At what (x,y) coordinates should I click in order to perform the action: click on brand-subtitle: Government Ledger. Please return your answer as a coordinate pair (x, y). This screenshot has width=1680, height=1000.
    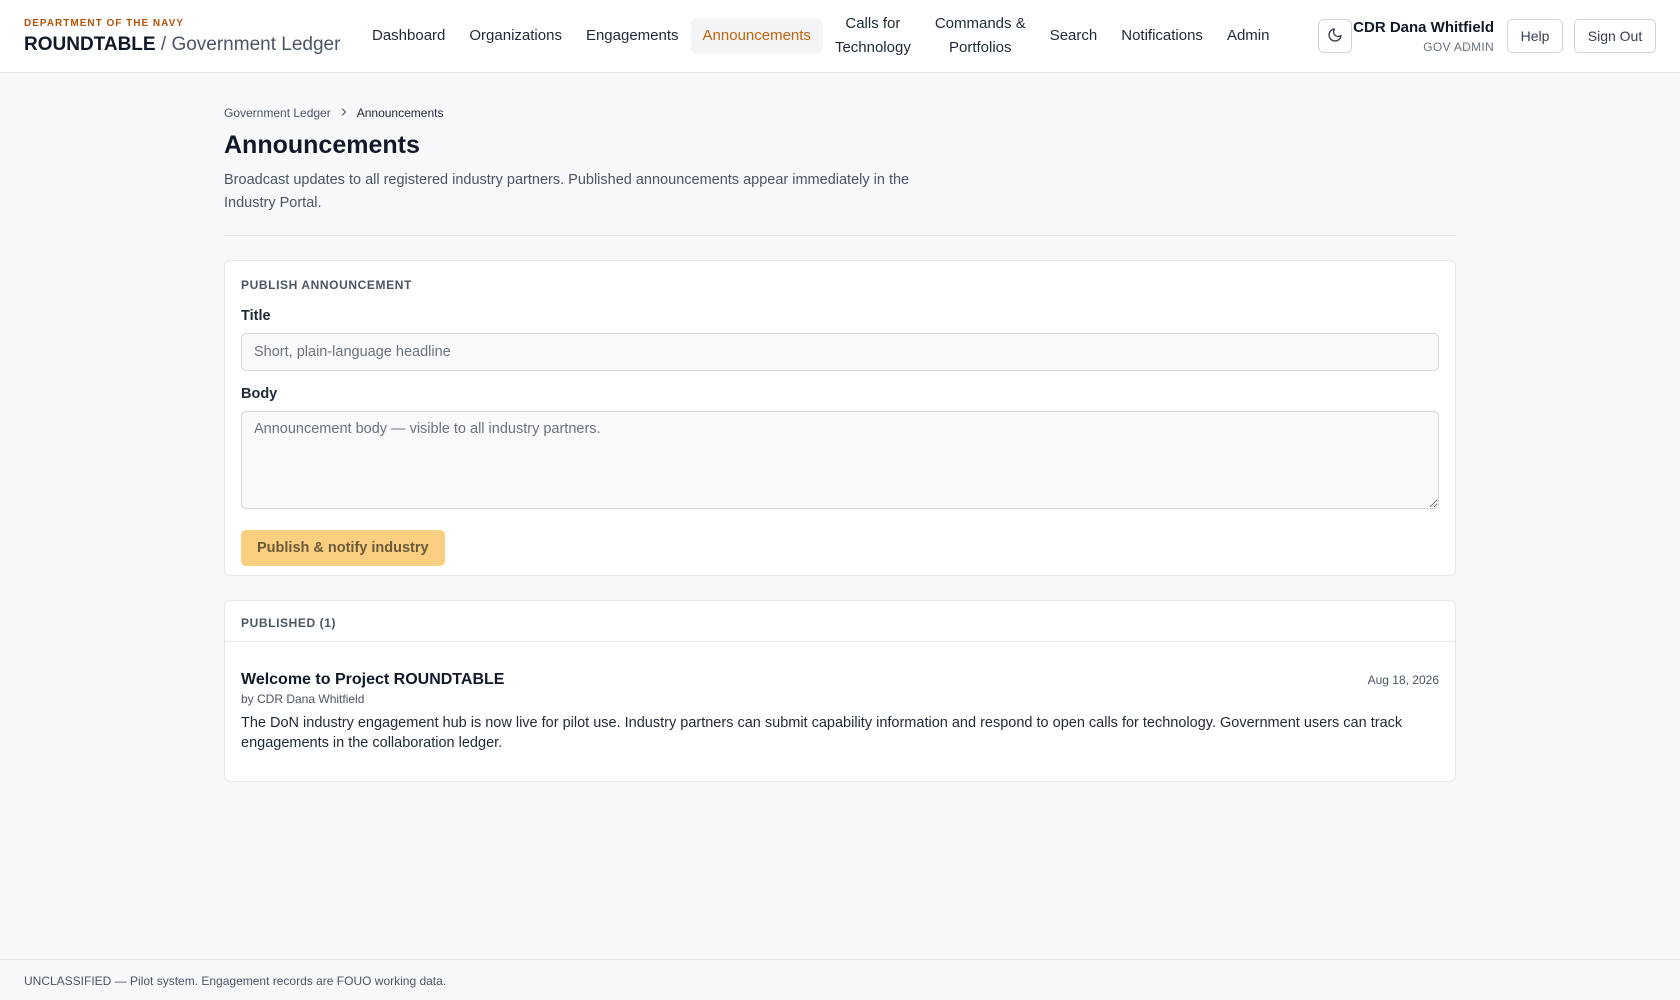
    Looking at the image, I should click on (256, 44).